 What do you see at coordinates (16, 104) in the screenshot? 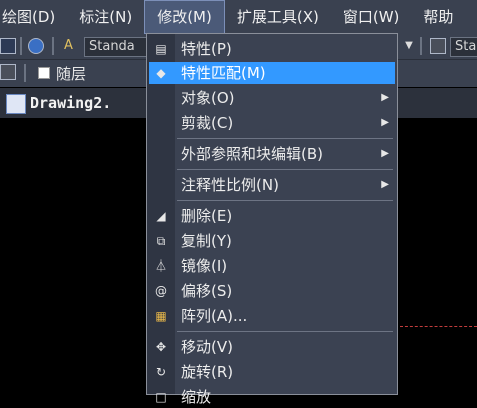
I see `drawing-file-icon` at bounding box center [16, 104].